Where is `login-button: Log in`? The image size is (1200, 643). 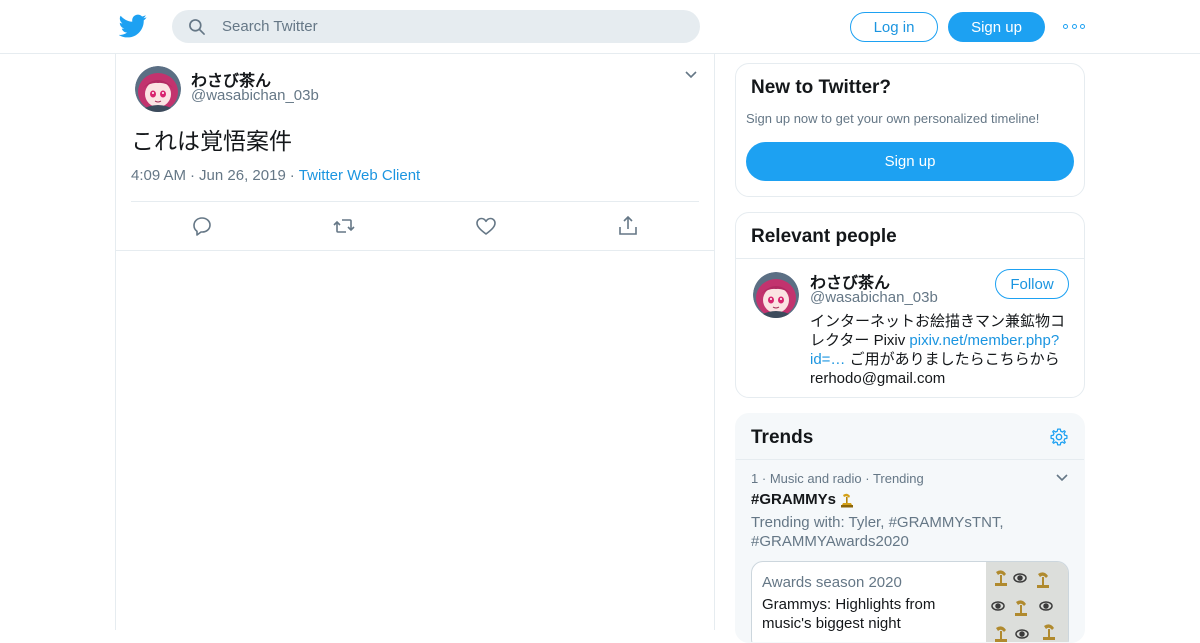
login-button: Log in is located at coordinates (894, 27).